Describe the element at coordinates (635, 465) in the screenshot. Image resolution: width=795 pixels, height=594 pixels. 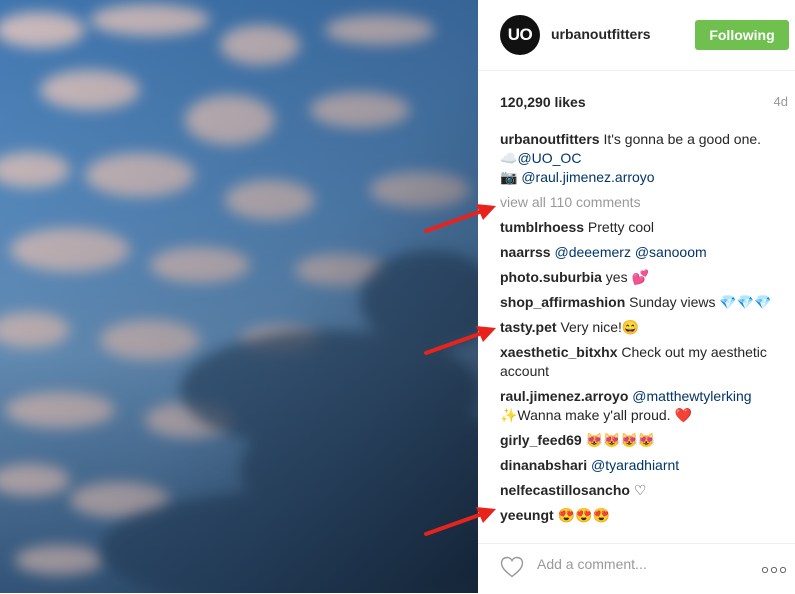
I see `mention-link: @tyaradhiarnt` at that location.